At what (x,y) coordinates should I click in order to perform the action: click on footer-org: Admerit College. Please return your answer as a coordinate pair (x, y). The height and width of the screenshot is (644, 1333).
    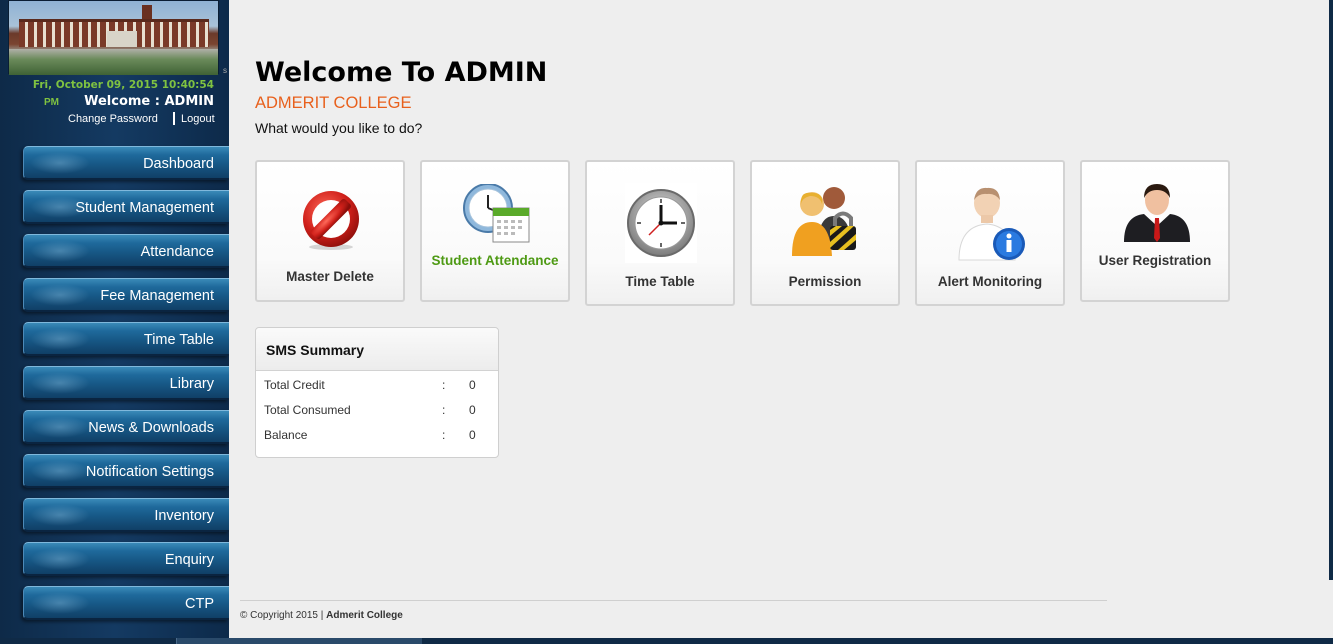
    Looking at the image, I should click on (364, 615).